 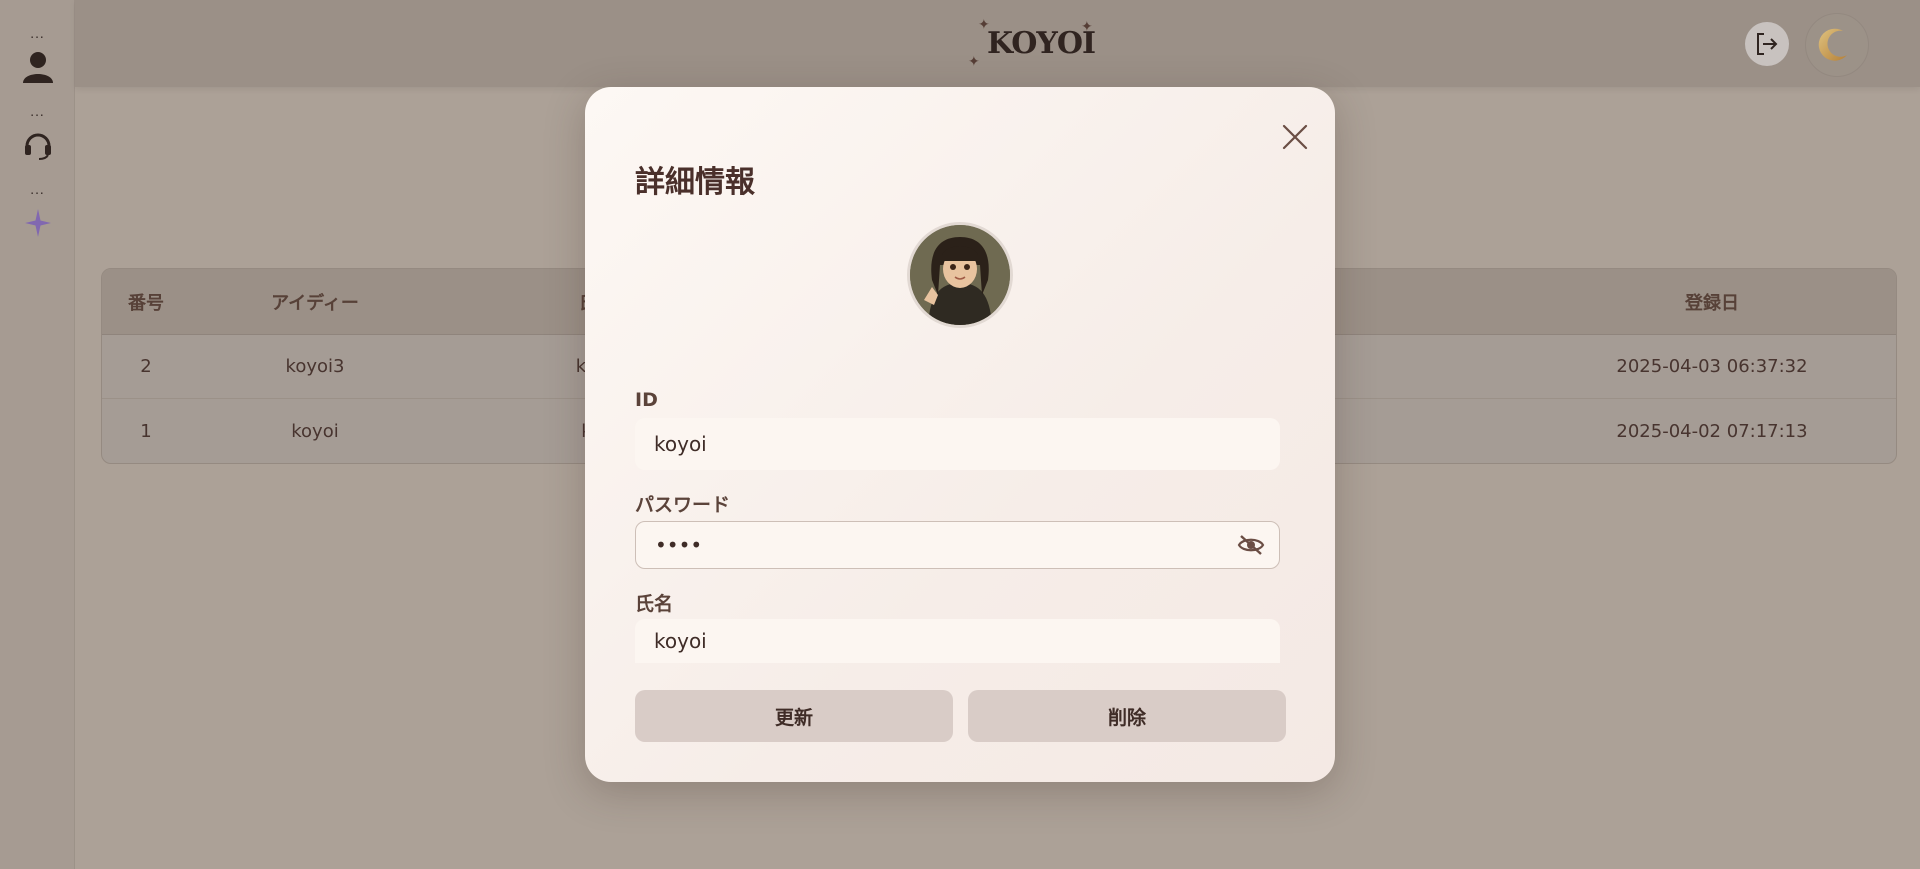 What do you see at coordinates (654, 604) in the screenshot?
I see `name-label: 氏名` at bounding box center [654, 604].